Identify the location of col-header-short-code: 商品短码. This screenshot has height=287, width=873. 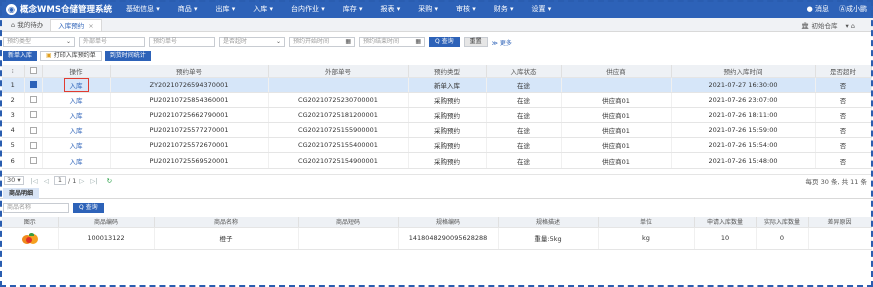
(348, 222).